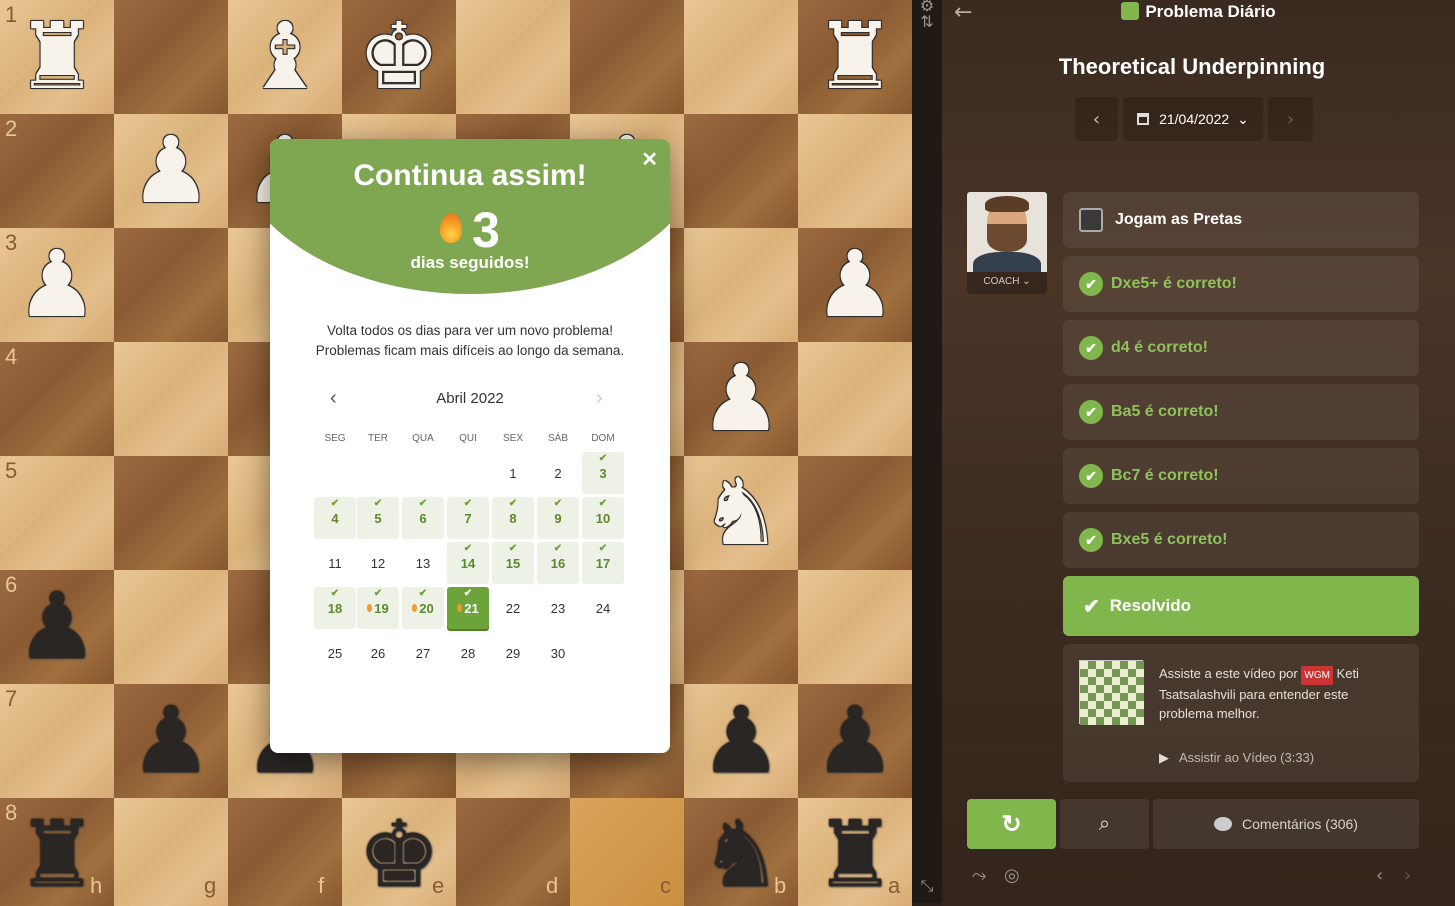 The height and width of the screenshot is (906, 1455). I want to click on calendar-day: ✔ 19, so click(378, 608).